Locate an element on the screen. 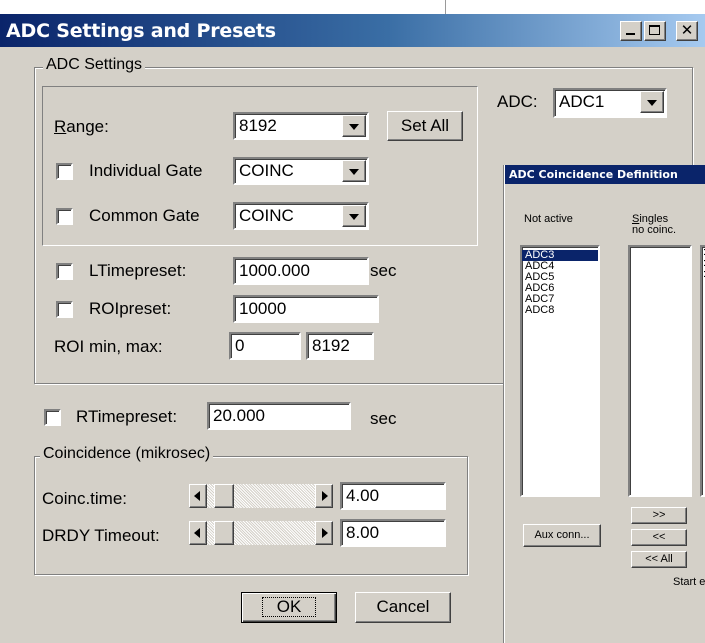 This screenshot has width=705, height=643. set-all-label: Set All is located at coordinates (425, 125).